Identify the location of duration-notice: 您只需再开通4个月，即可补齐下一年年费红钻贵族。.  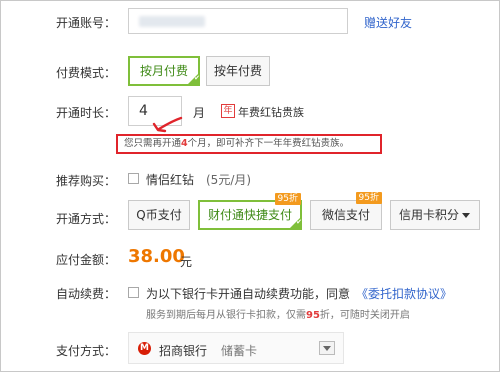
(249, 144).